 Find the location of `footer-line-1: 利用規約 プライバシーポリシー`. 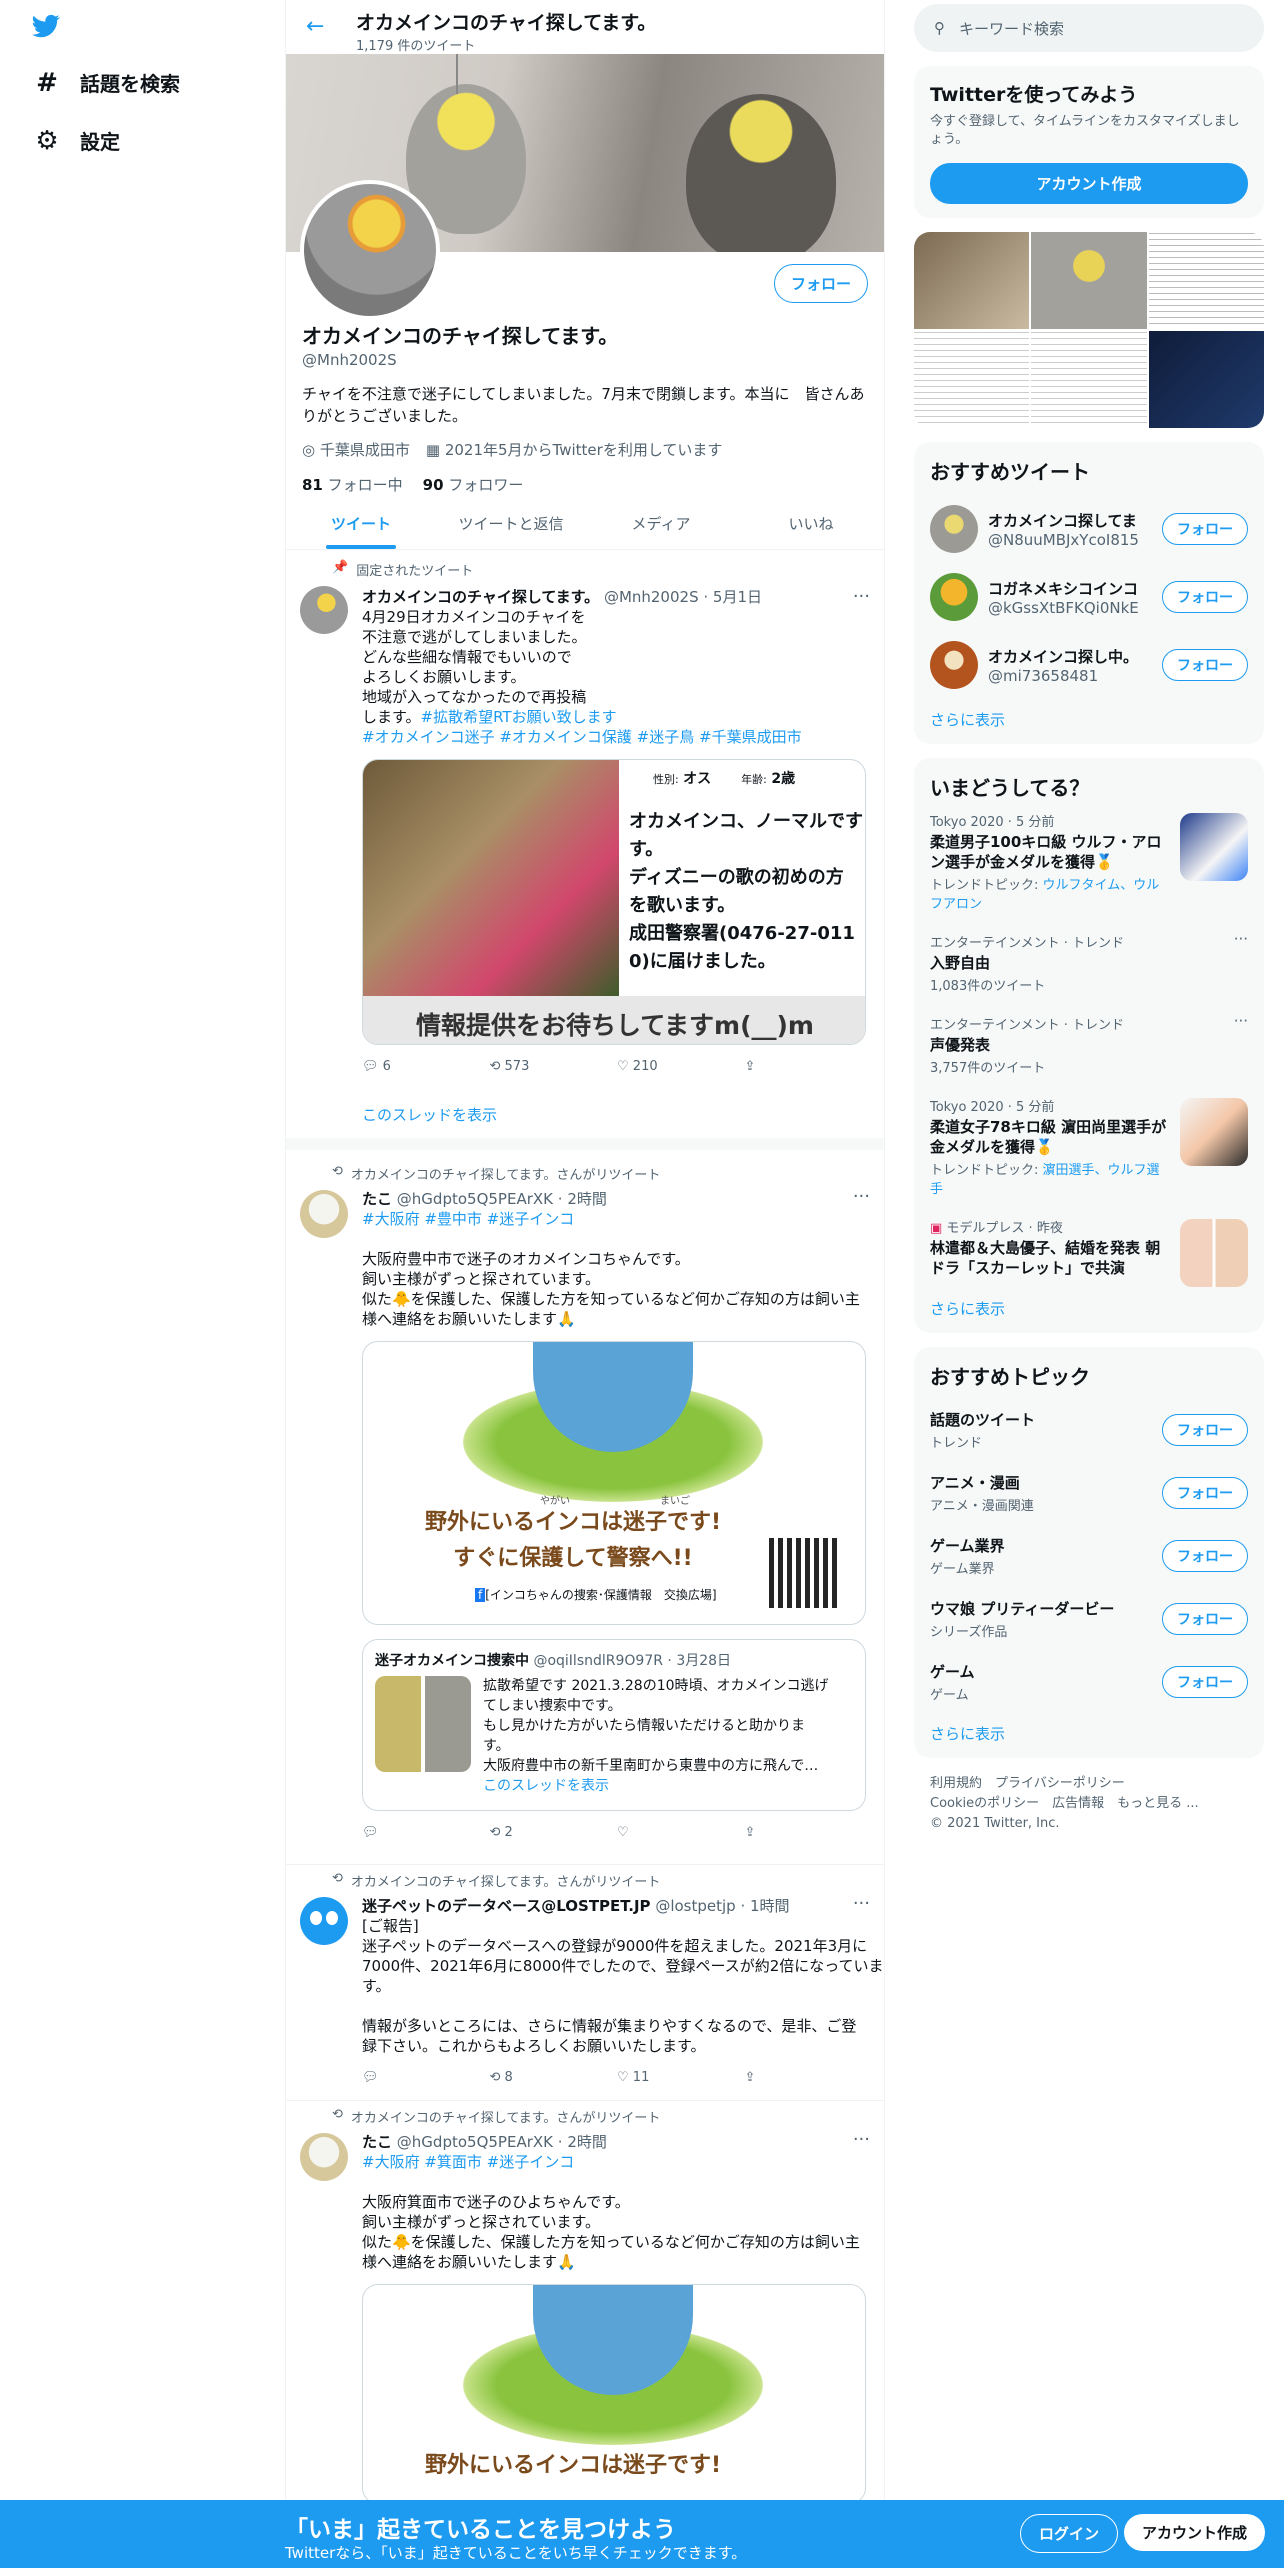

footer-line-1: 利用規約 プライバシーポリシー is located at coordinates (1097, 1784).